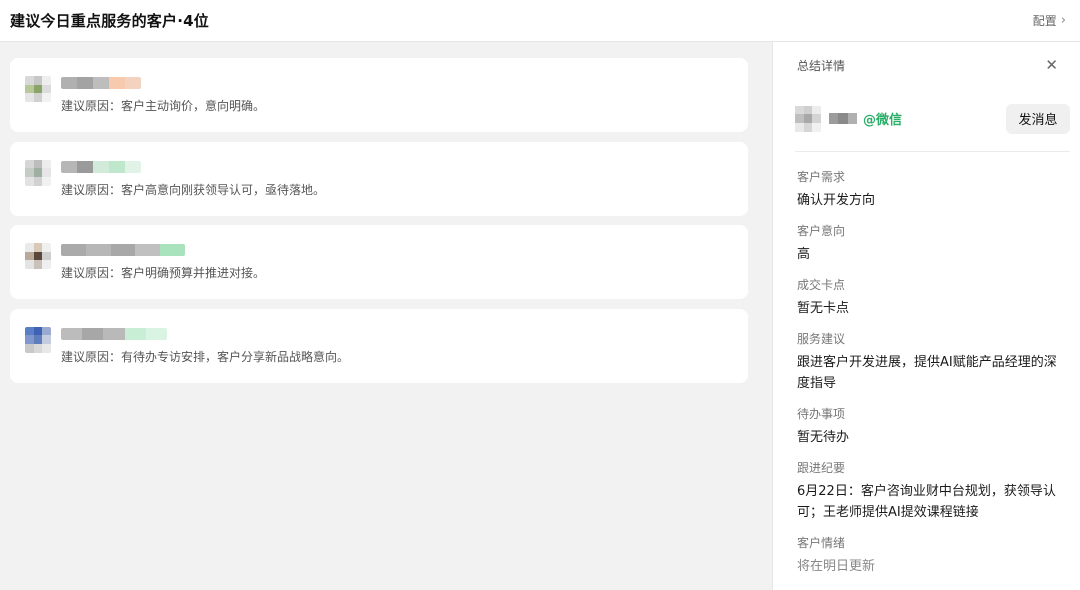 This screenshot has height=590, width=1080. What do you see at coordinates (926, 502) in the screenshot?
I see `field-value: 6月22日：客户咨询业财中台规划，获领导认可；王老师提供AI提效课程链接` at bounding box center [926, 502].